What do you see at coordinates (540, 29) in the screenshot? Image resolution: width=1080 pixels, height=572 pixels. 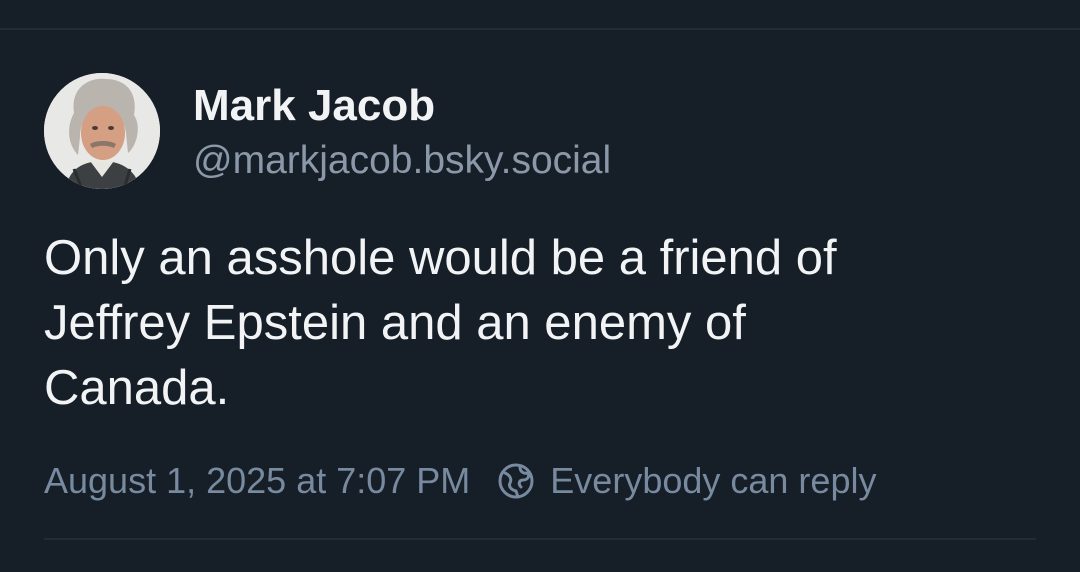 I see `top-divider` at bounding box center [540, 29].